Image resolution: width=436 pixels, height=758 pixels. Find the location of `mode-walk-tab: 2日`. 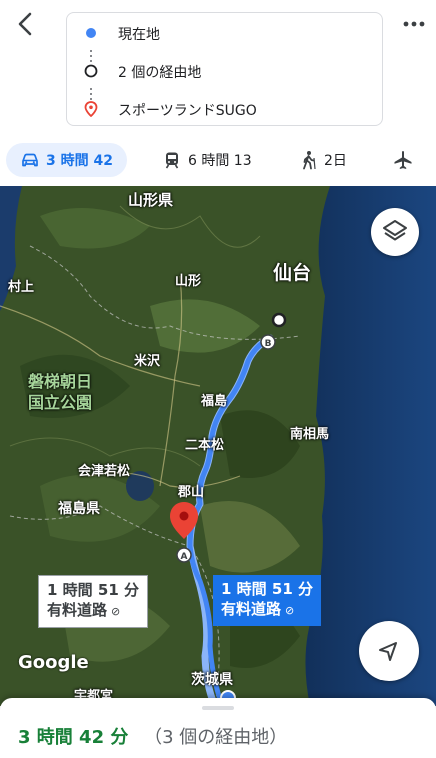

mode-walk-tab: 2日 is located at coordinates (322, 160).